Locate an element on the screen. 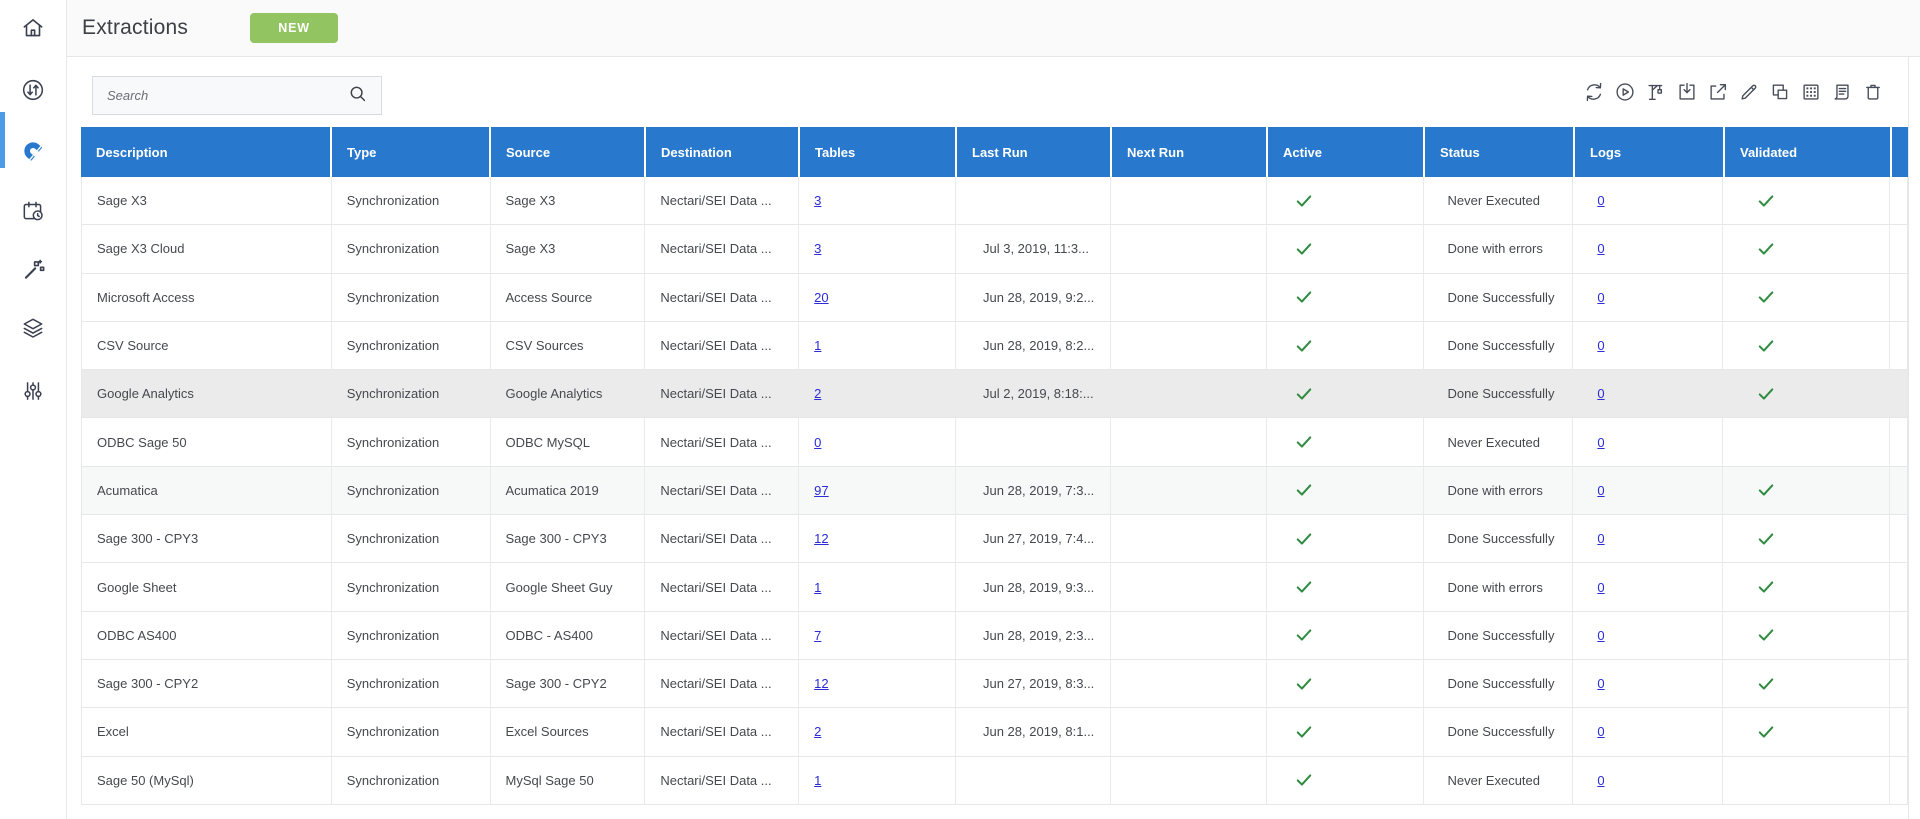 This screenshot has height=819, width=1920. tables-link: 20 is located at coordinates (821, 297).